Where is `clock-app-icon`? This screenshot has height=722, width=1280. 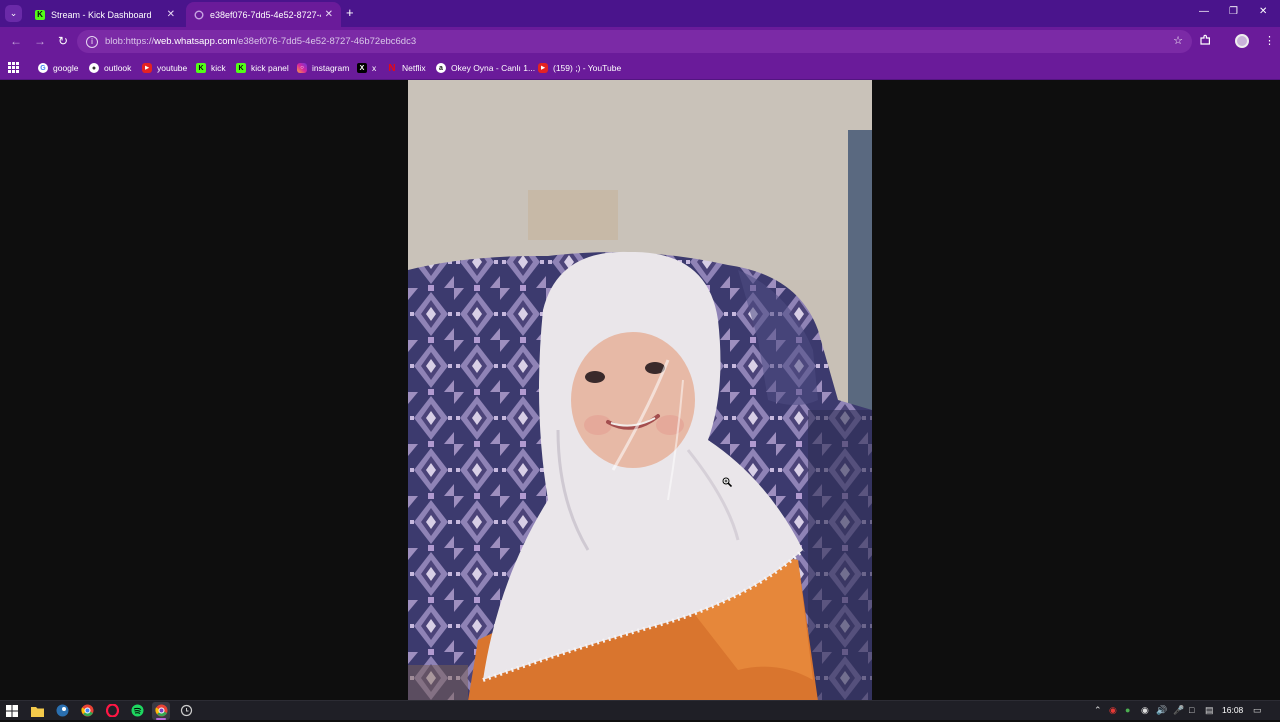
clock-app-icon is located at coordinates (186, 710).